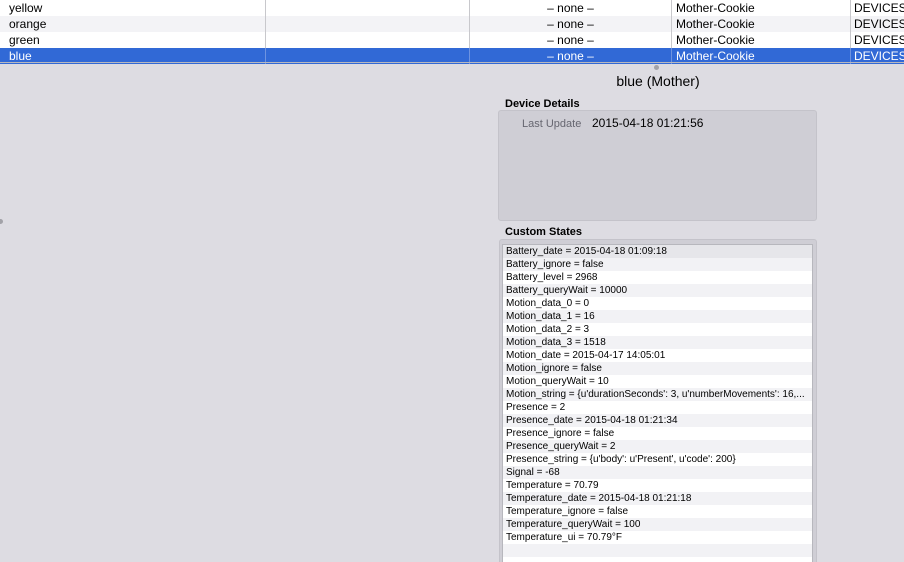  What do you see at coordinates (657, 485) in the screenshot?
I see `custom-state-row: Temperature = 70.79` at bounding box center [657, 485].